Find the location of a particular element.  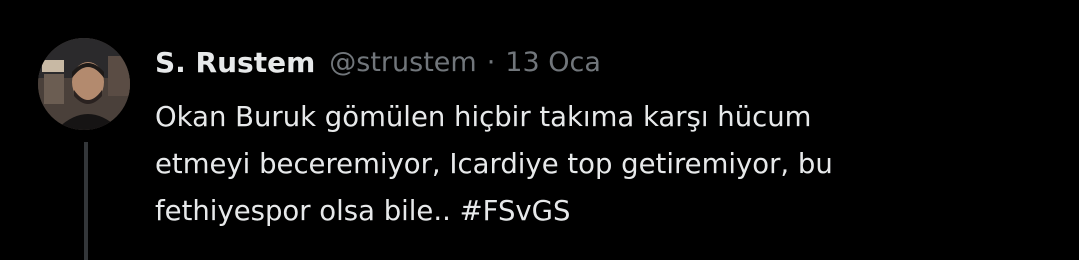

hashtag-link: #FSvGS is located at coordinates (515, 211).